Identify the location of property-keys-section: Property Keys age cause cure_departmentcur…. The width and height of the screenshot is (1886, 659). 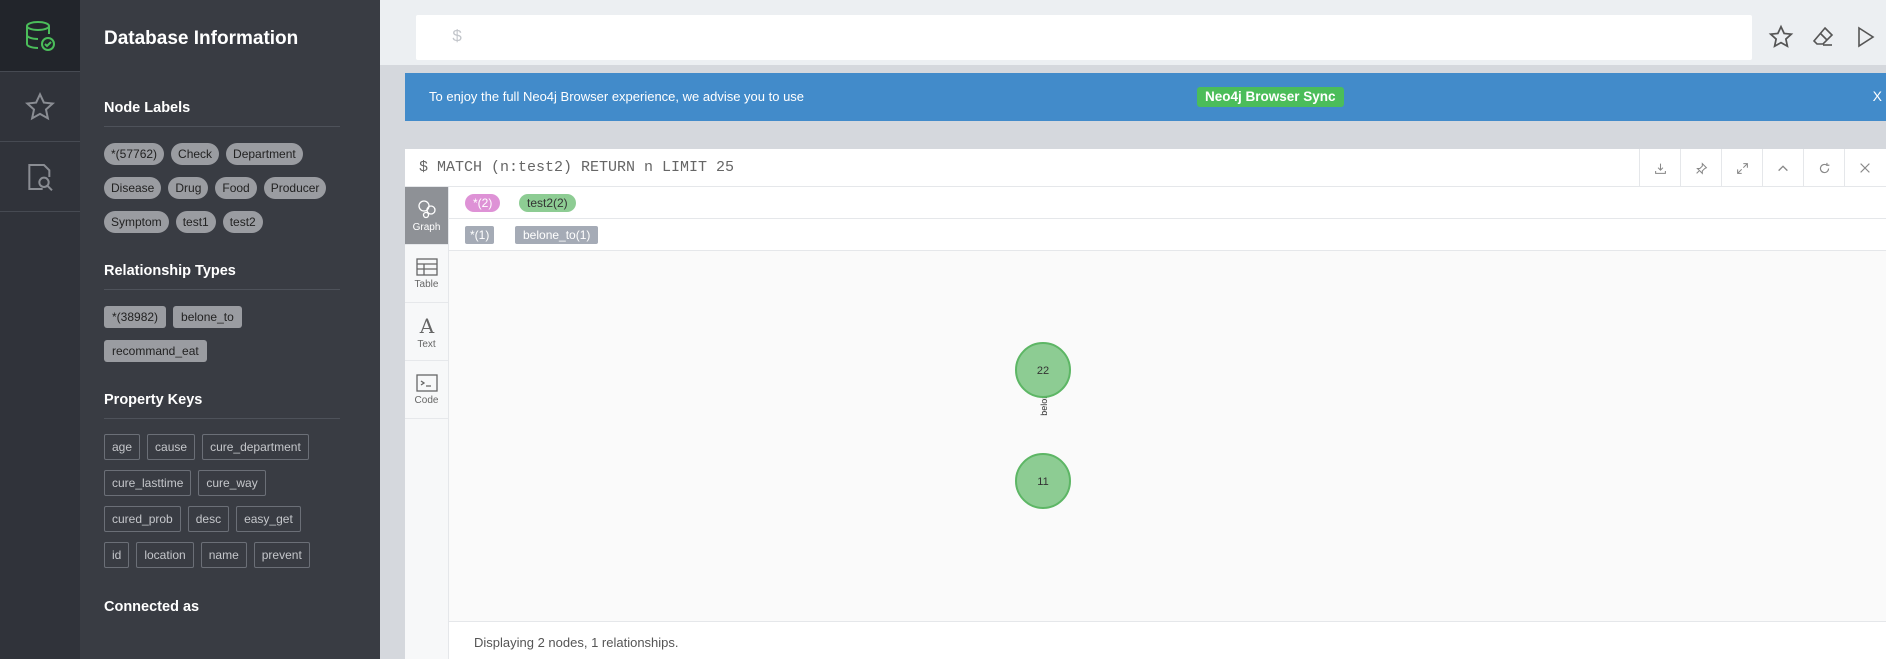
(230, 482).